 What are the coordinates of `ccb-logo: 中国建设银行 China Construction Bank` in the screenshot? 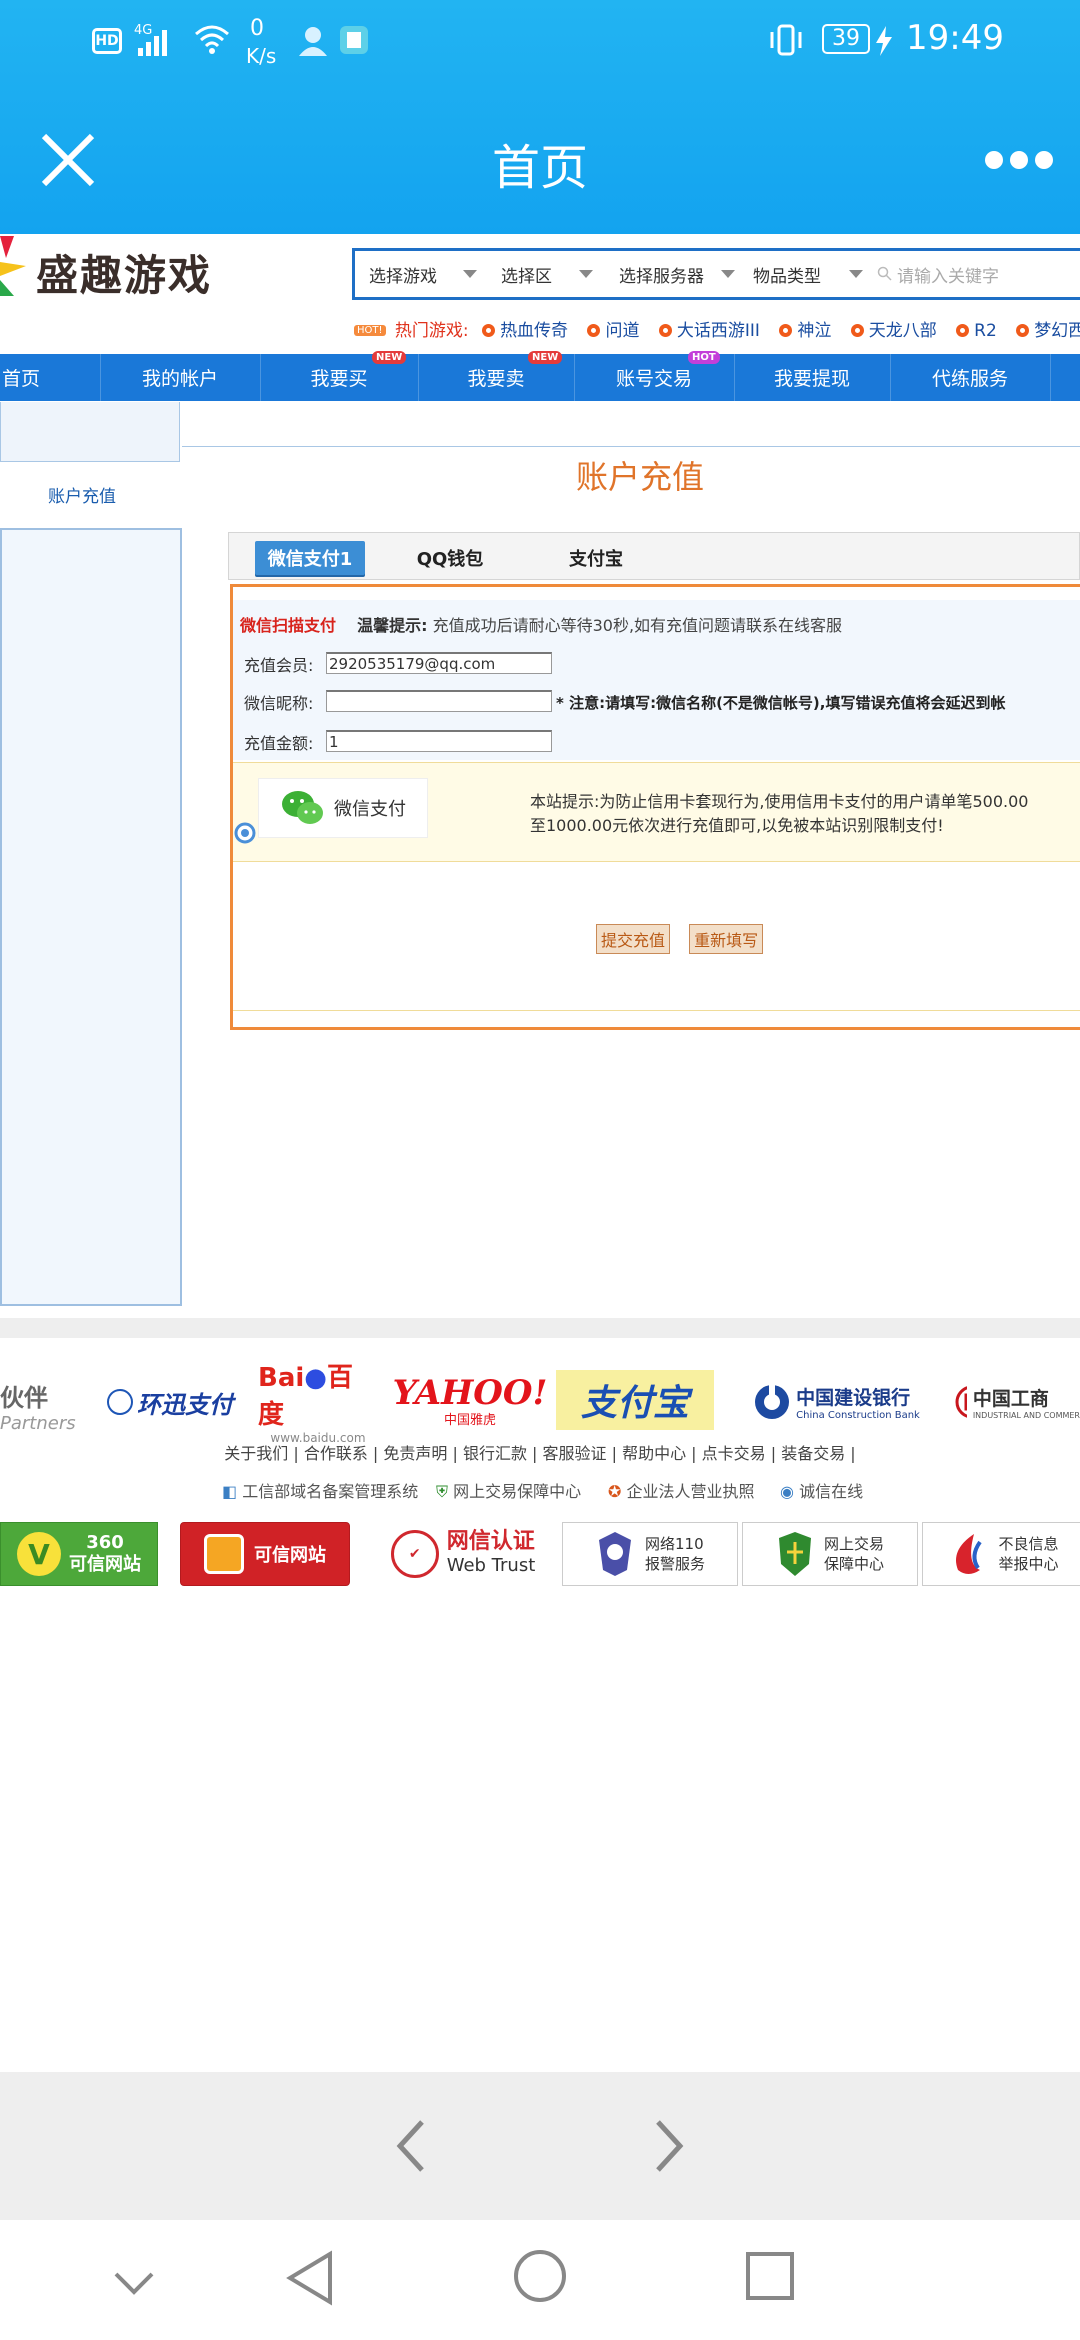 It's located at (836, 1402).